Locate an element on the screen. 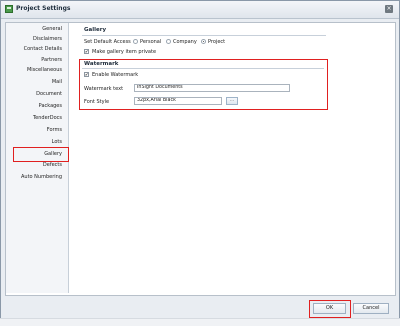 Image resolution: width=400 pixels, height=326 pixels. watermark-divider is located at coordinates (203, 68).